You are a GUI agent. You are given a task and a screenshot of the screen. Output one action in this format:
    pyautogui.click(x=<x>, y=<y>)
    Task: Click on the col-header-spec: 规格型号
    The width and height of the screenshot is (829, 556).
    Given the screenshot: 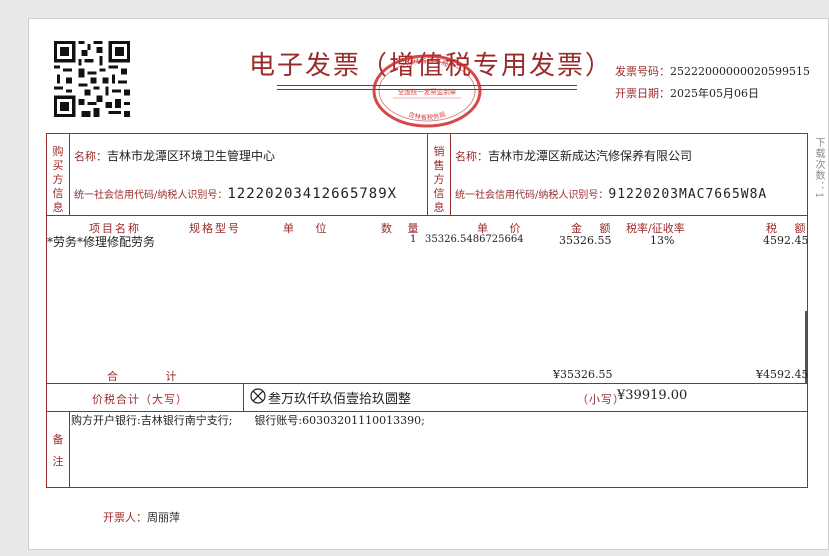 What is the action you would take?
    pyautogui.click(x=215, y=228)
    